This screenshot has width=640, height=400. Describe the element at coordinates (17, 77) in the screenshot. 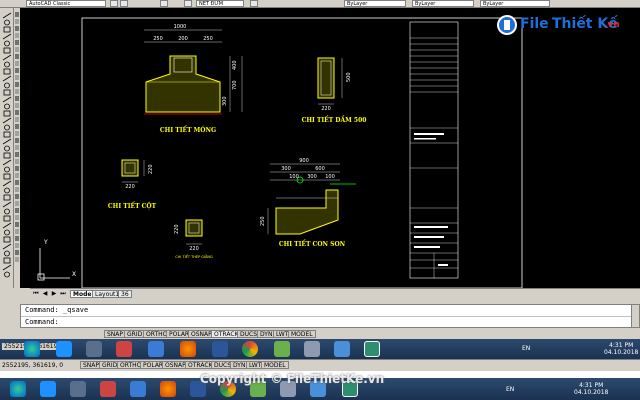

I see `modify-tool-9-icon` at that location.